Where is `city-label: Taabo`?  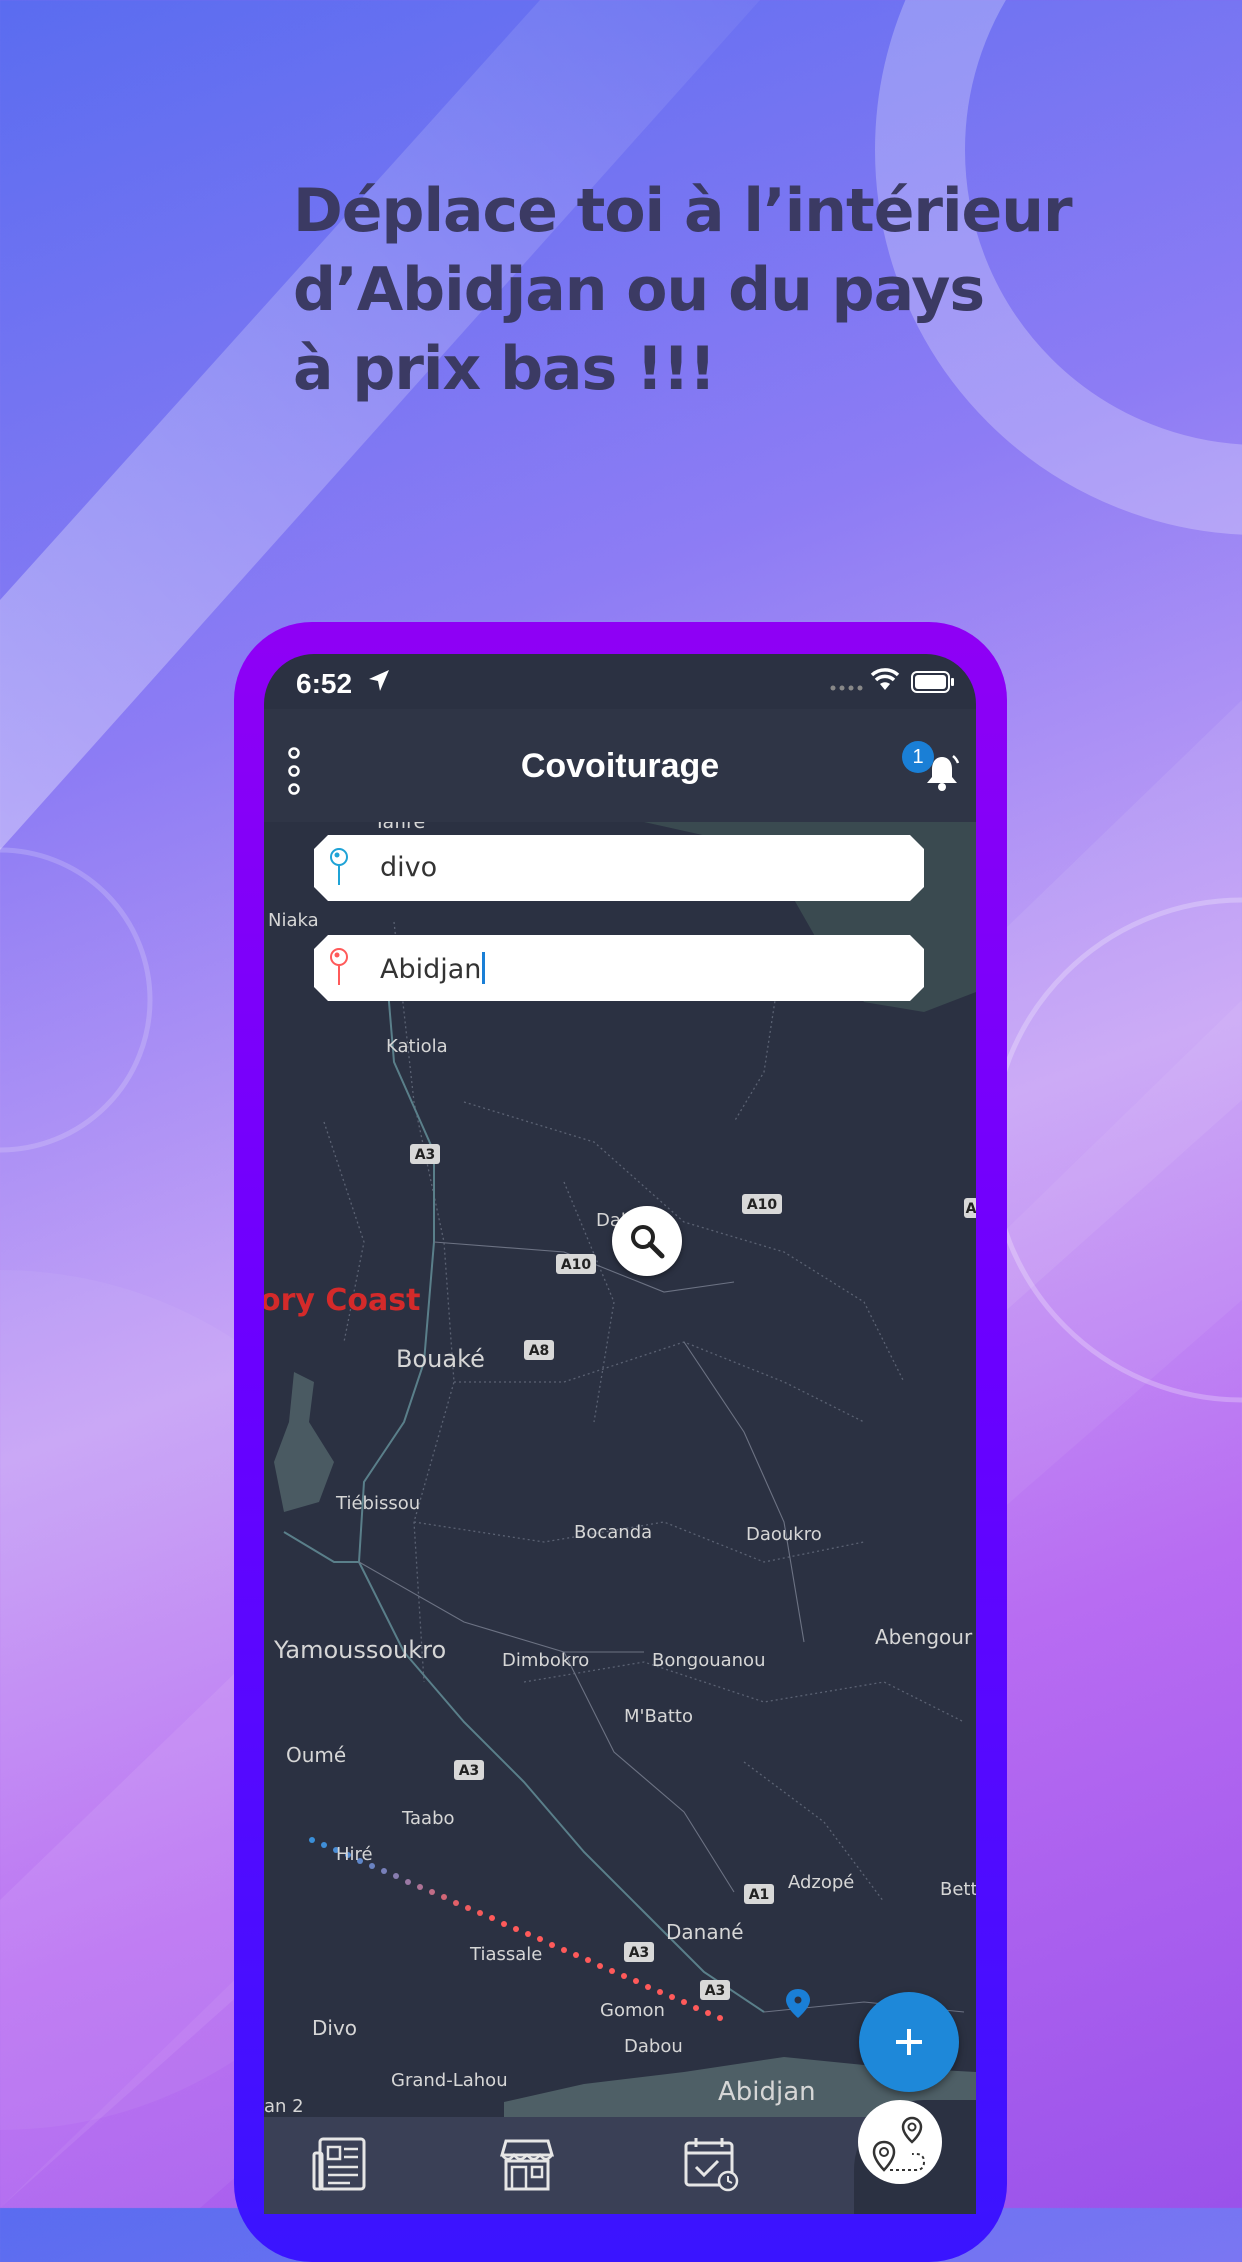 city-label: Taabo is located at coordinates (428, 1818).